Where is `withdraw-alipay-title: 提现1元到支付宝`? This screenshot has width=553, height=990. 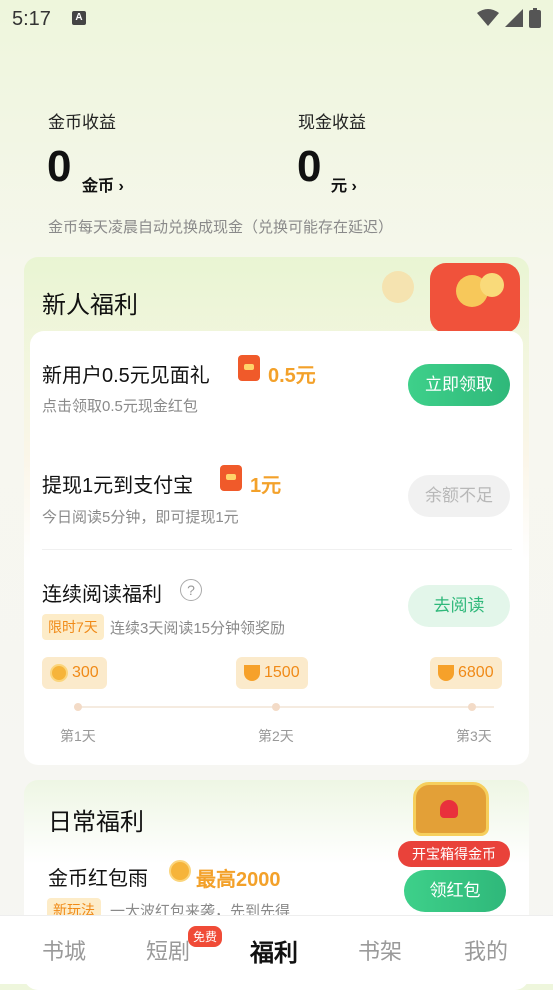 withdraw-alipay-title: 提现1元到支付宝 is located at coordinates (118, 486).